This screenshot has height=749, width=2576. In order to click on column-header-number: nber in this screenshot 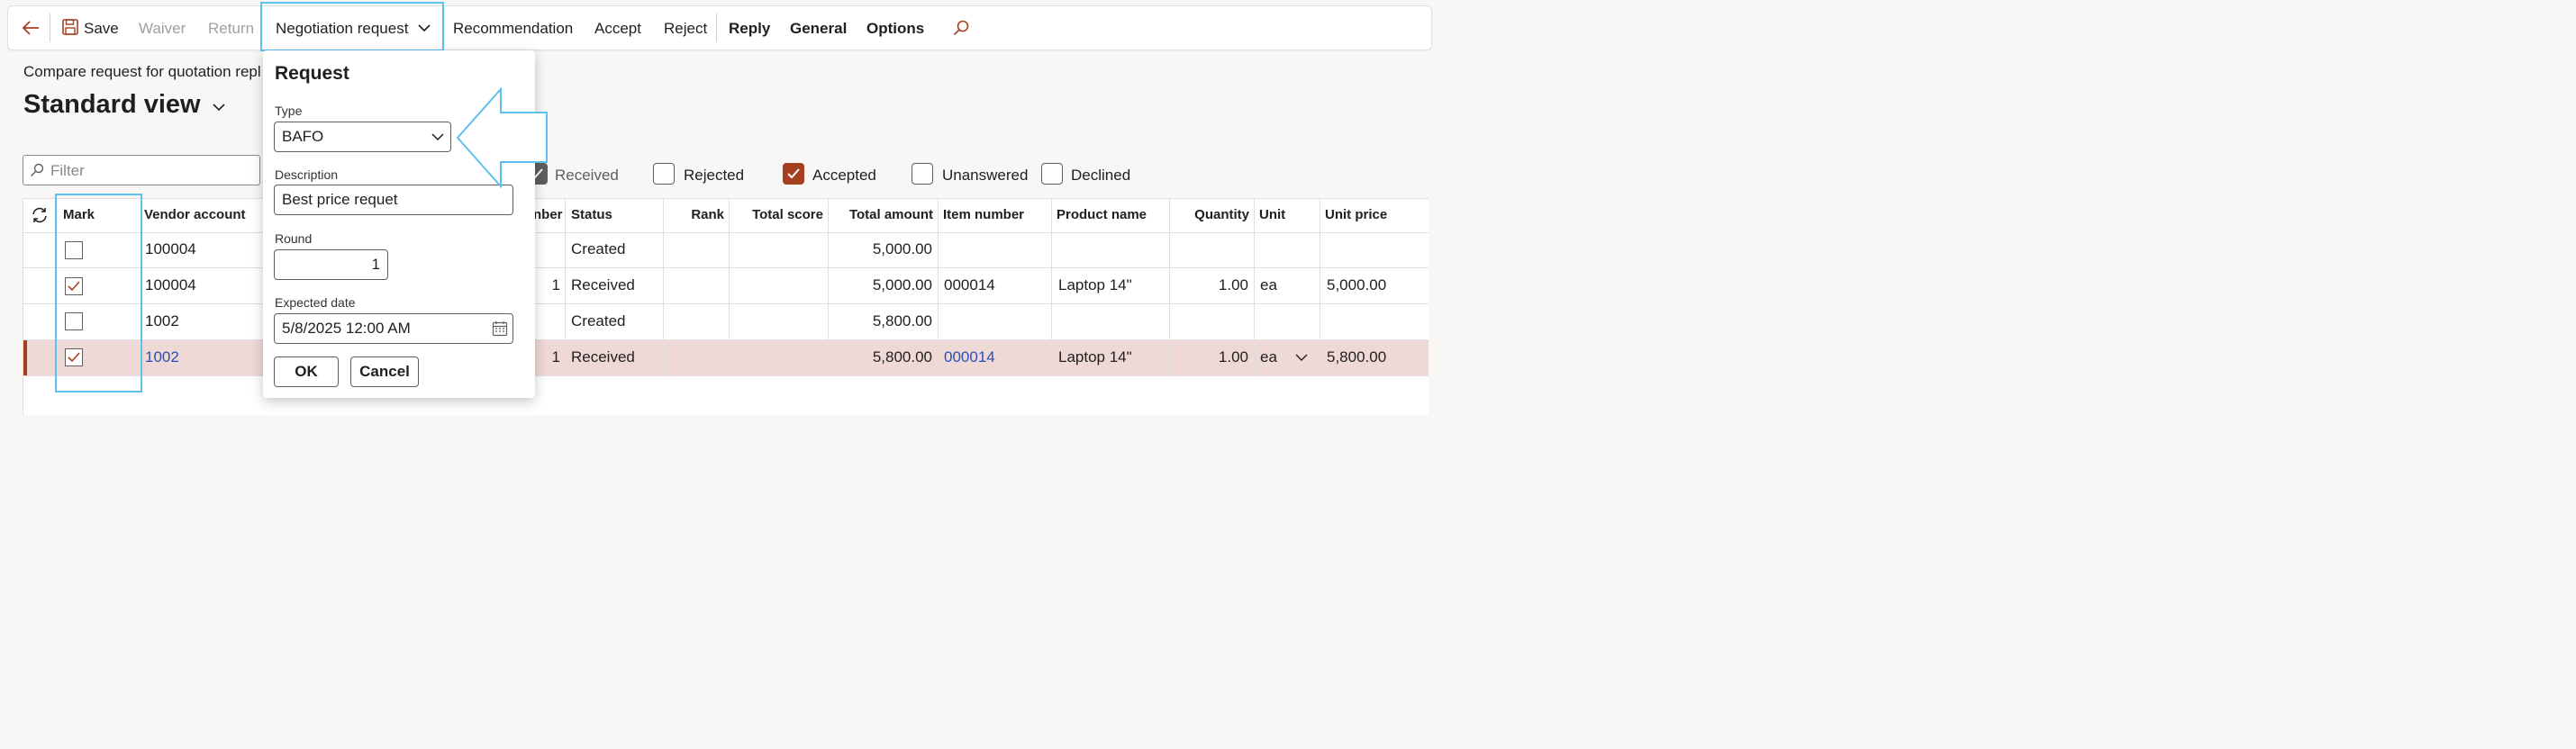, I will do `click(548, 215)`.